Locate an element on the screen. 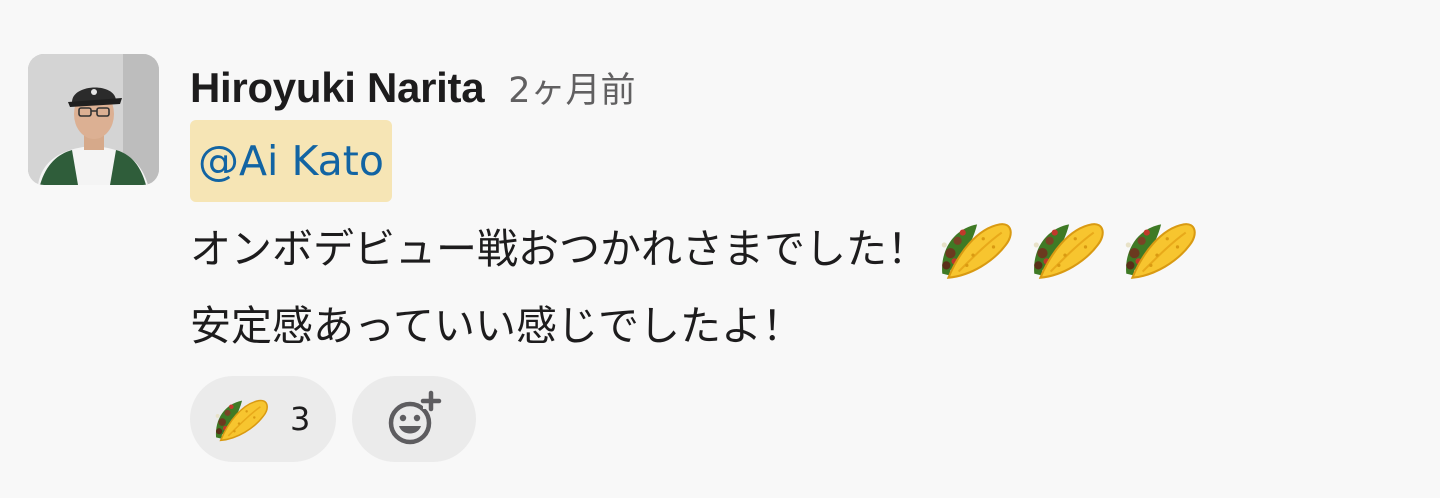 This screenshot has height=498, width=1440. timestamp: 2ヶ月前 is located at coordinates (571, 87).